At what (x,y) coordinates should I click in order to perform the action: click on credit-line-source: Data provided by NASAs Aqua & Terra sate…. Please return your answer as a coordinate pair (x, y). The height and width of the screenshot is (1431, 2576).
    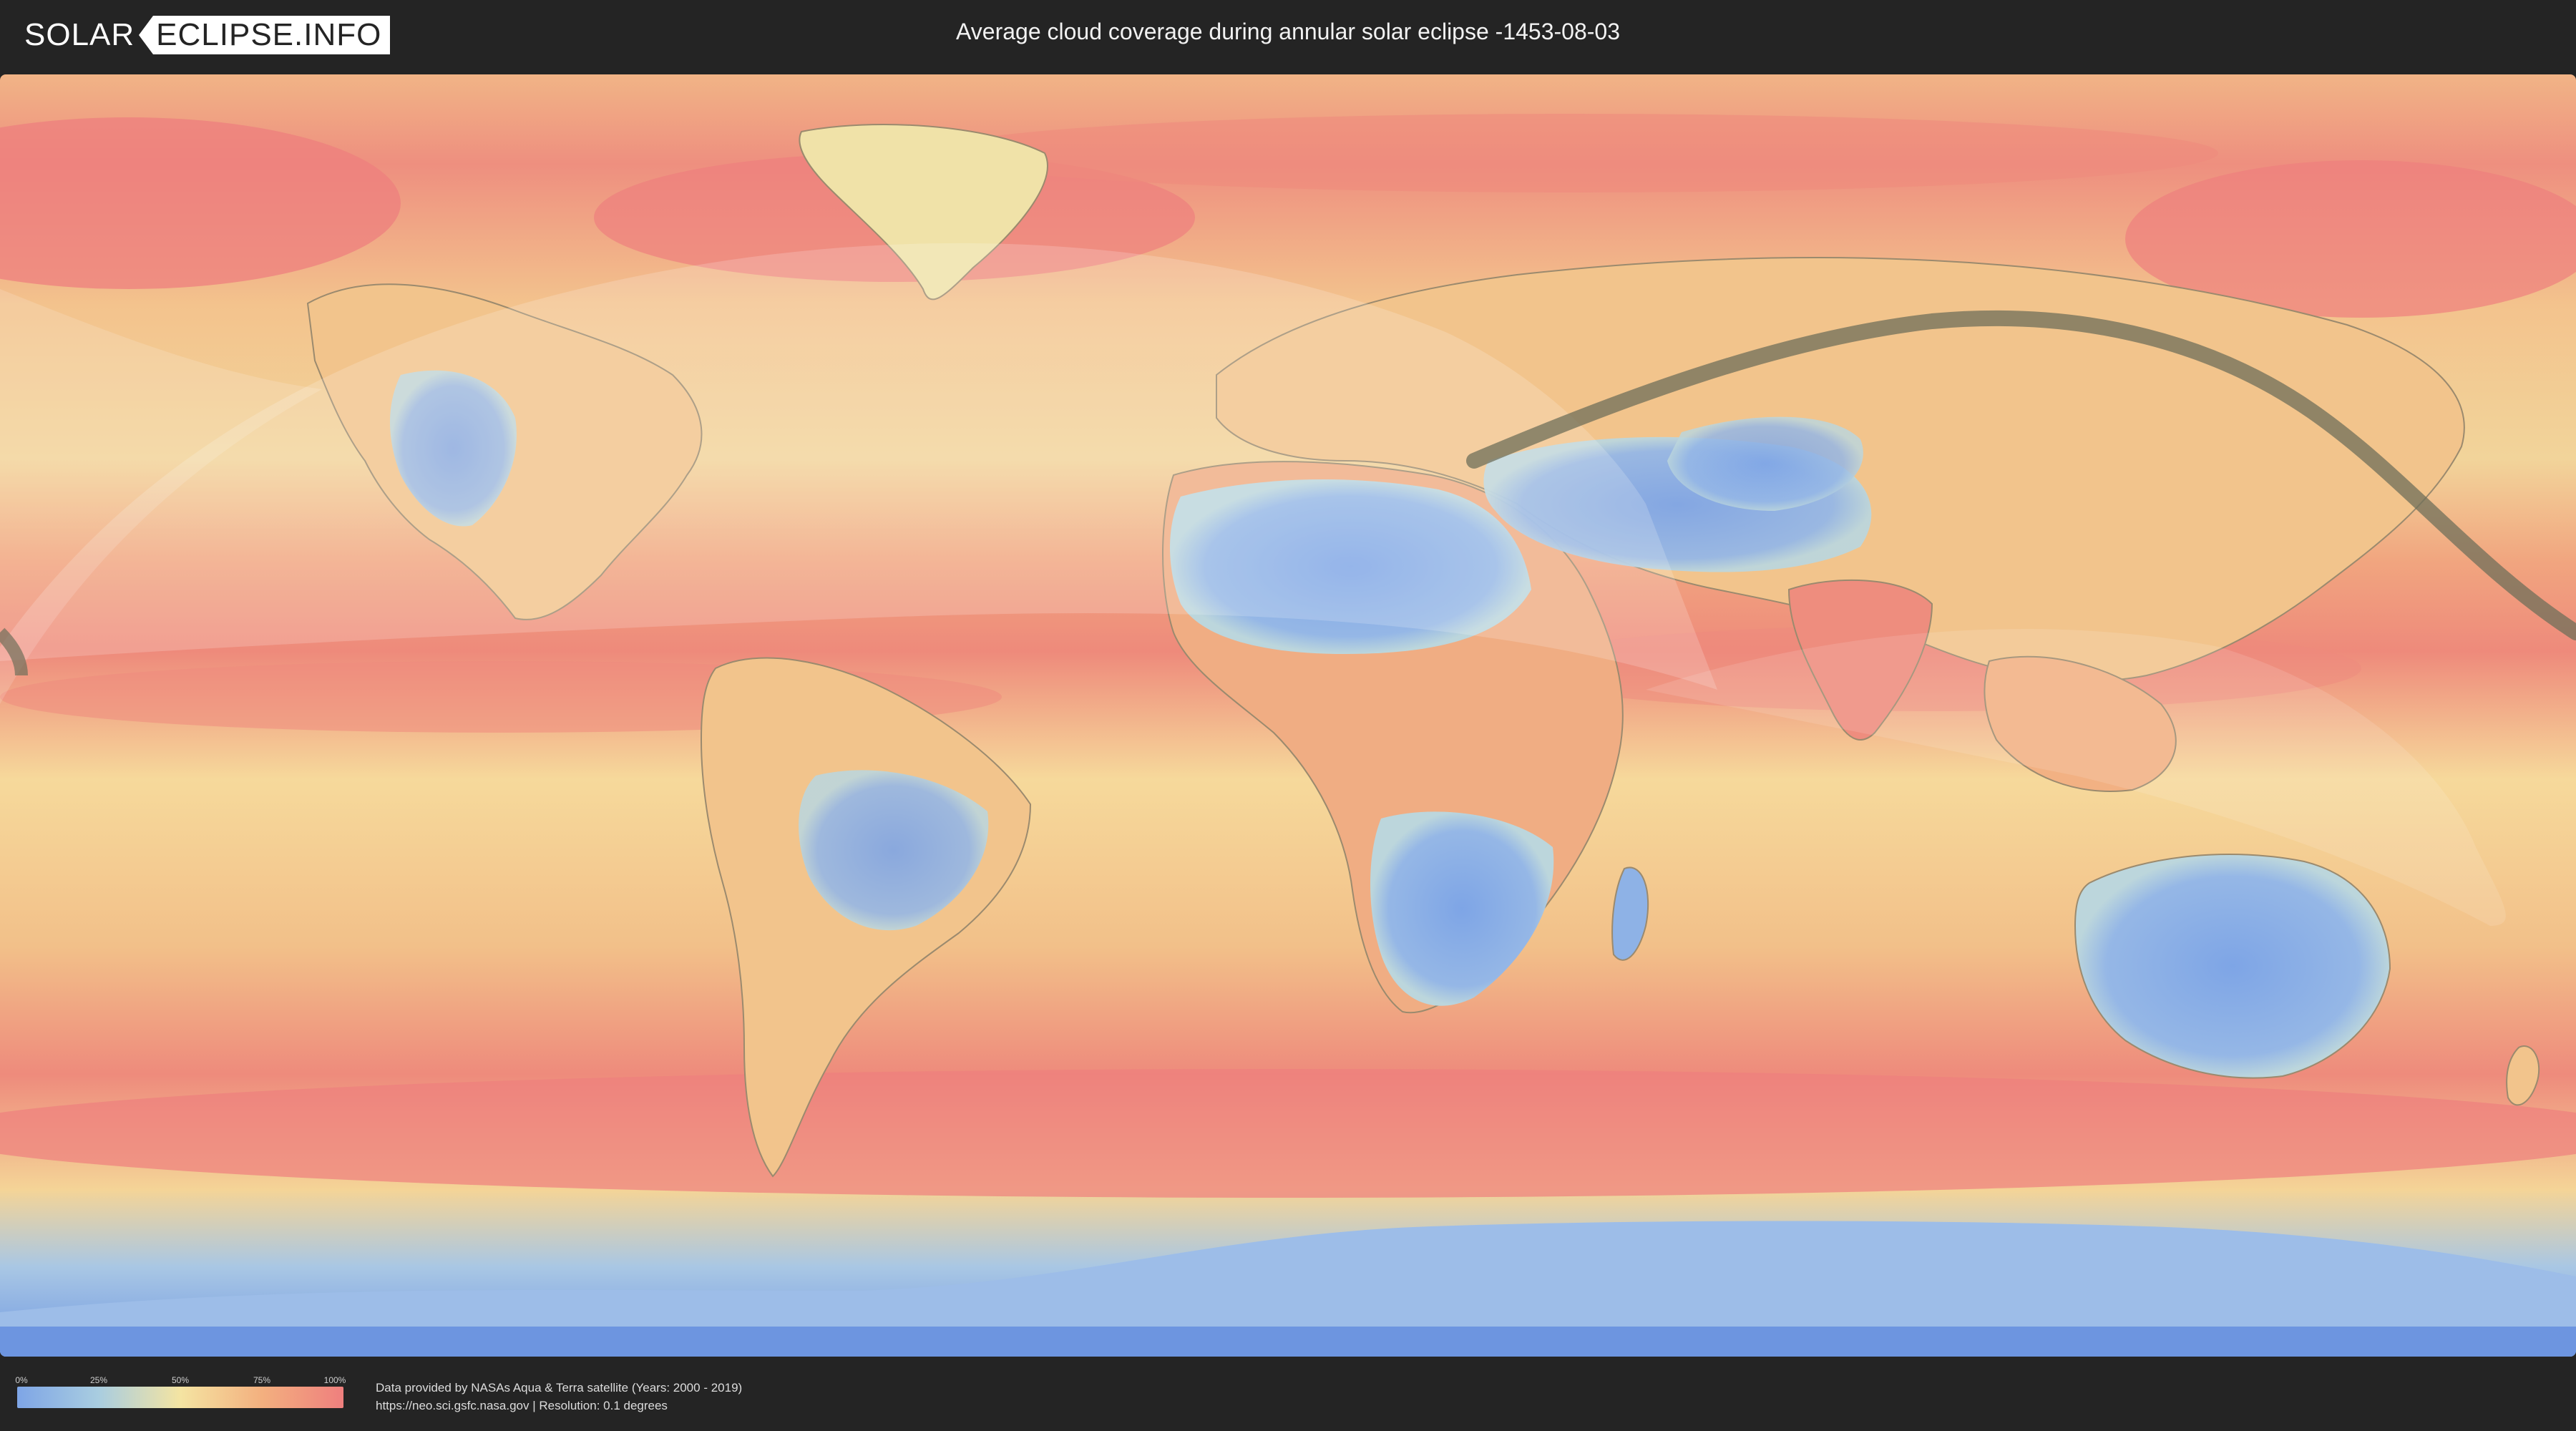
    Looking at the image, I should click on (559, 1388).